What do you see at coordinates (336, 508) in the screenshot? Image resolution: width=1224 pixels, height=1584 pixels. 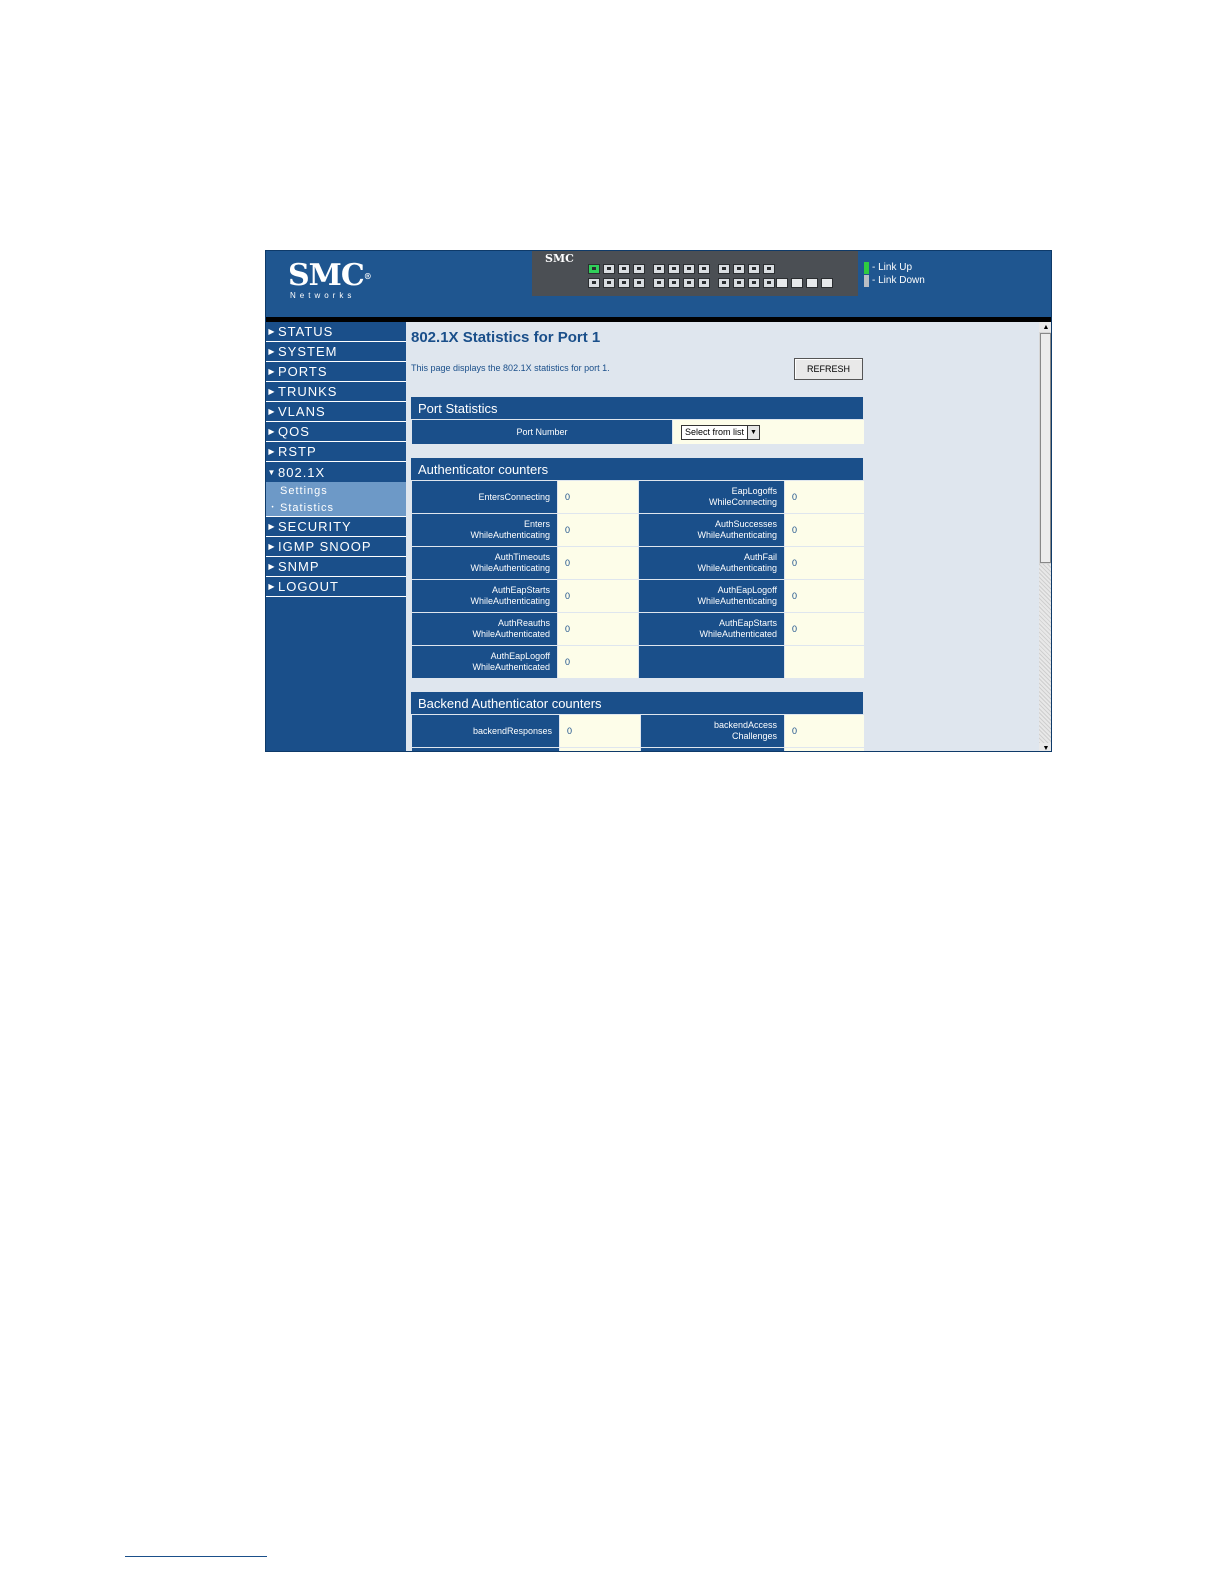 I see `sidebar-subitem-statistics: • Statistics` at bounding box center [336, 508].